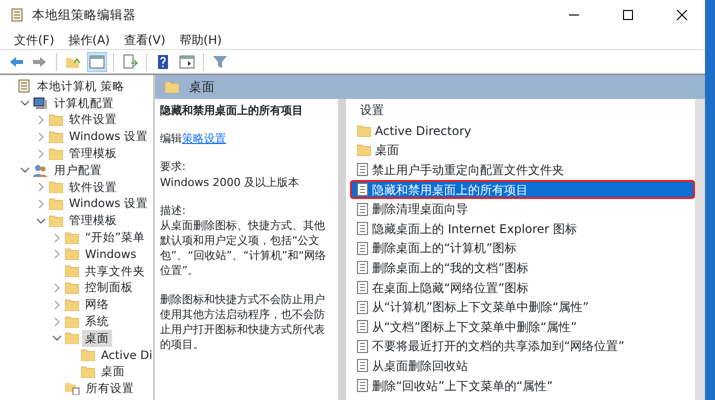  Describe the element at coordinates (115, 237) in the screenshot. I see `tree-item: “开始”菜单` at that location.